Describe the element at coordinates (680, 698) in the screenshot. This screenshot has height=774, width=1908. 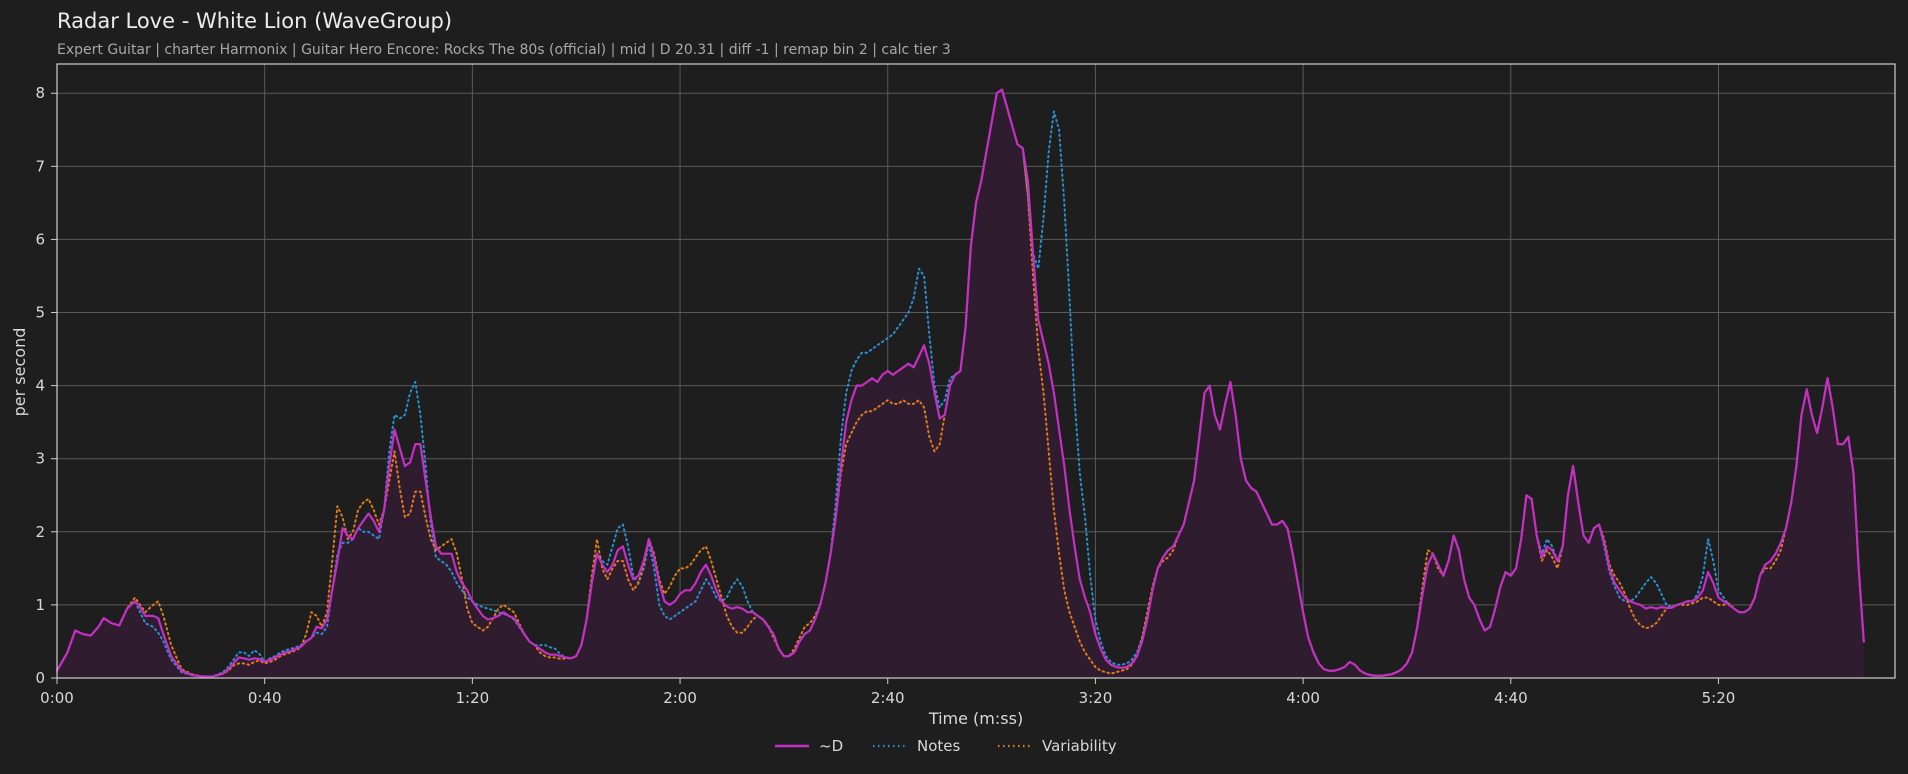
I see `x-tick-label: 2:00` at that location.